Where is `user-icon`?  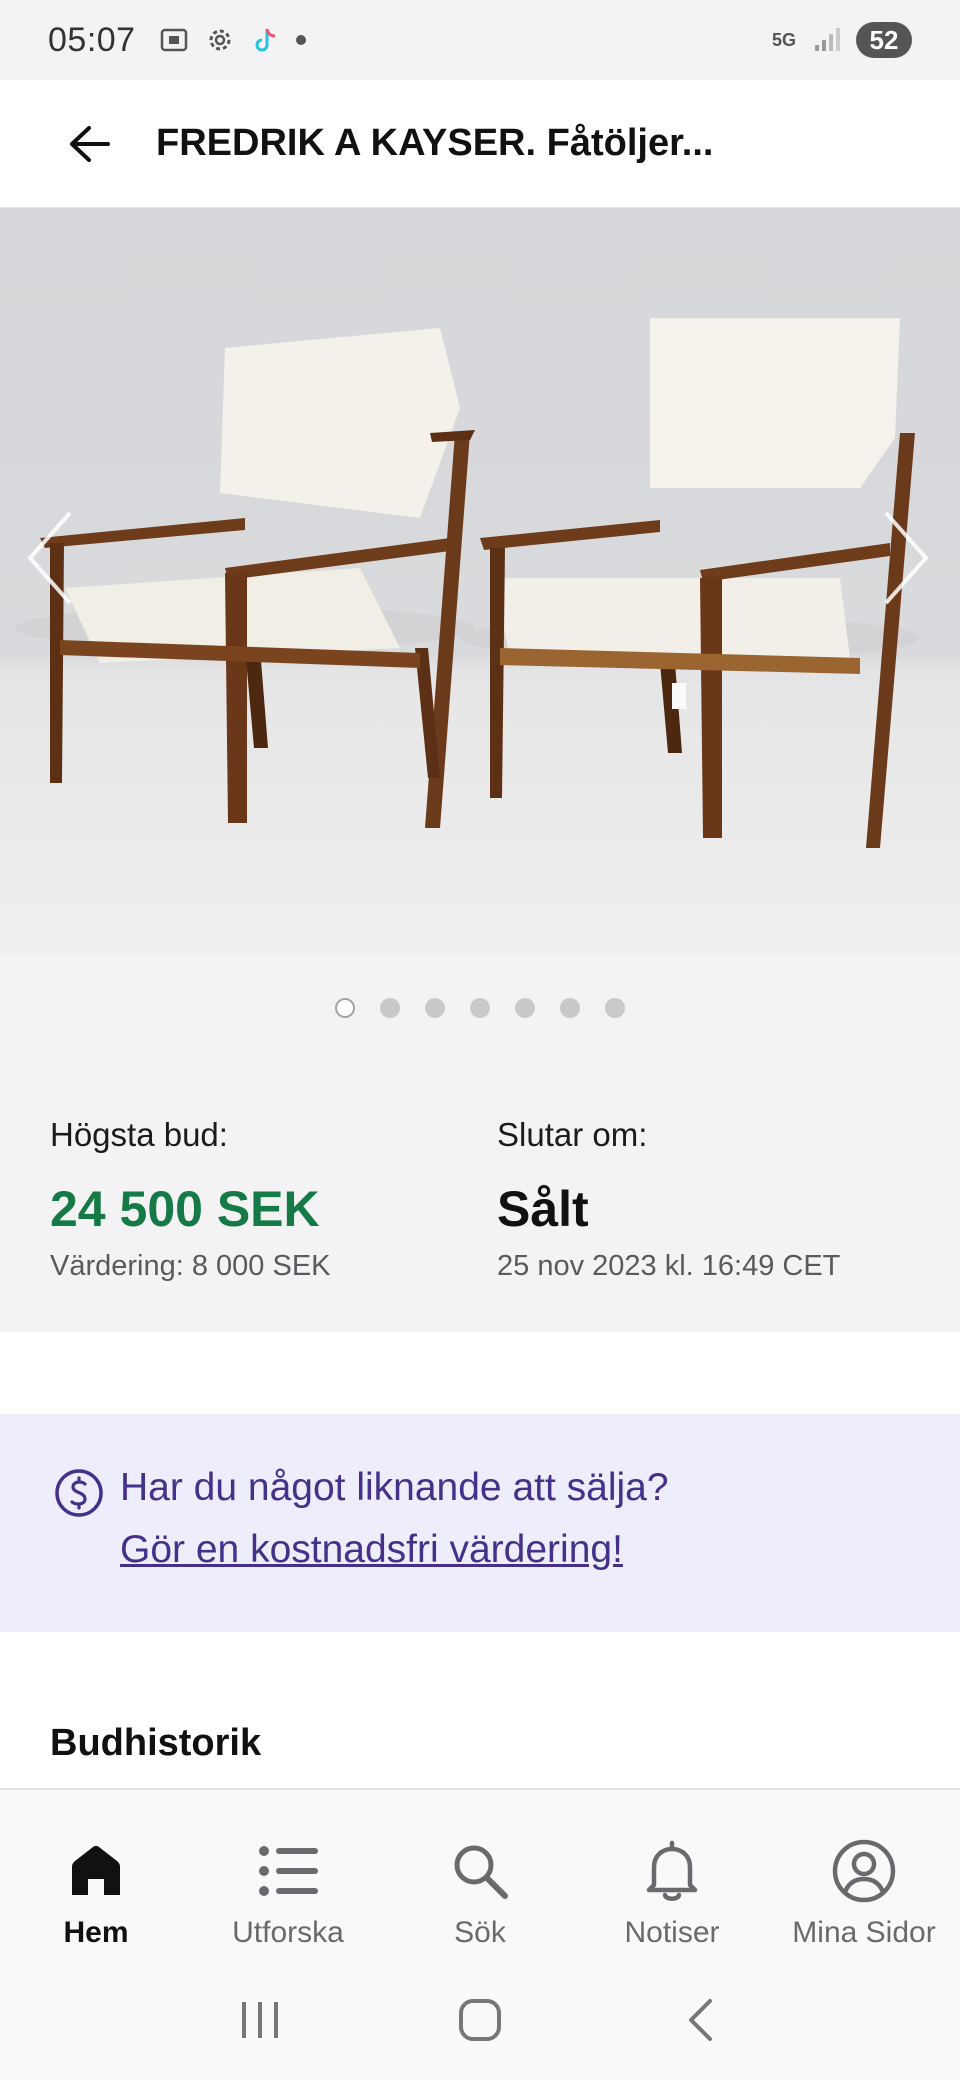
user-icon is located at coordinates (864, 1871).